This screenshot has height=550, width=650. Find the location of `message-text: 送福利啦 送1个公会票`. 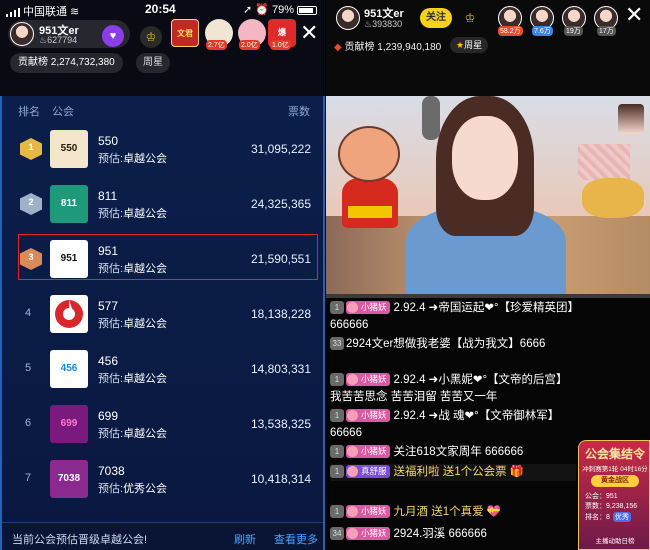

message-text: 送福利啦 送1个公会票 is located at coordinates (450, 472).